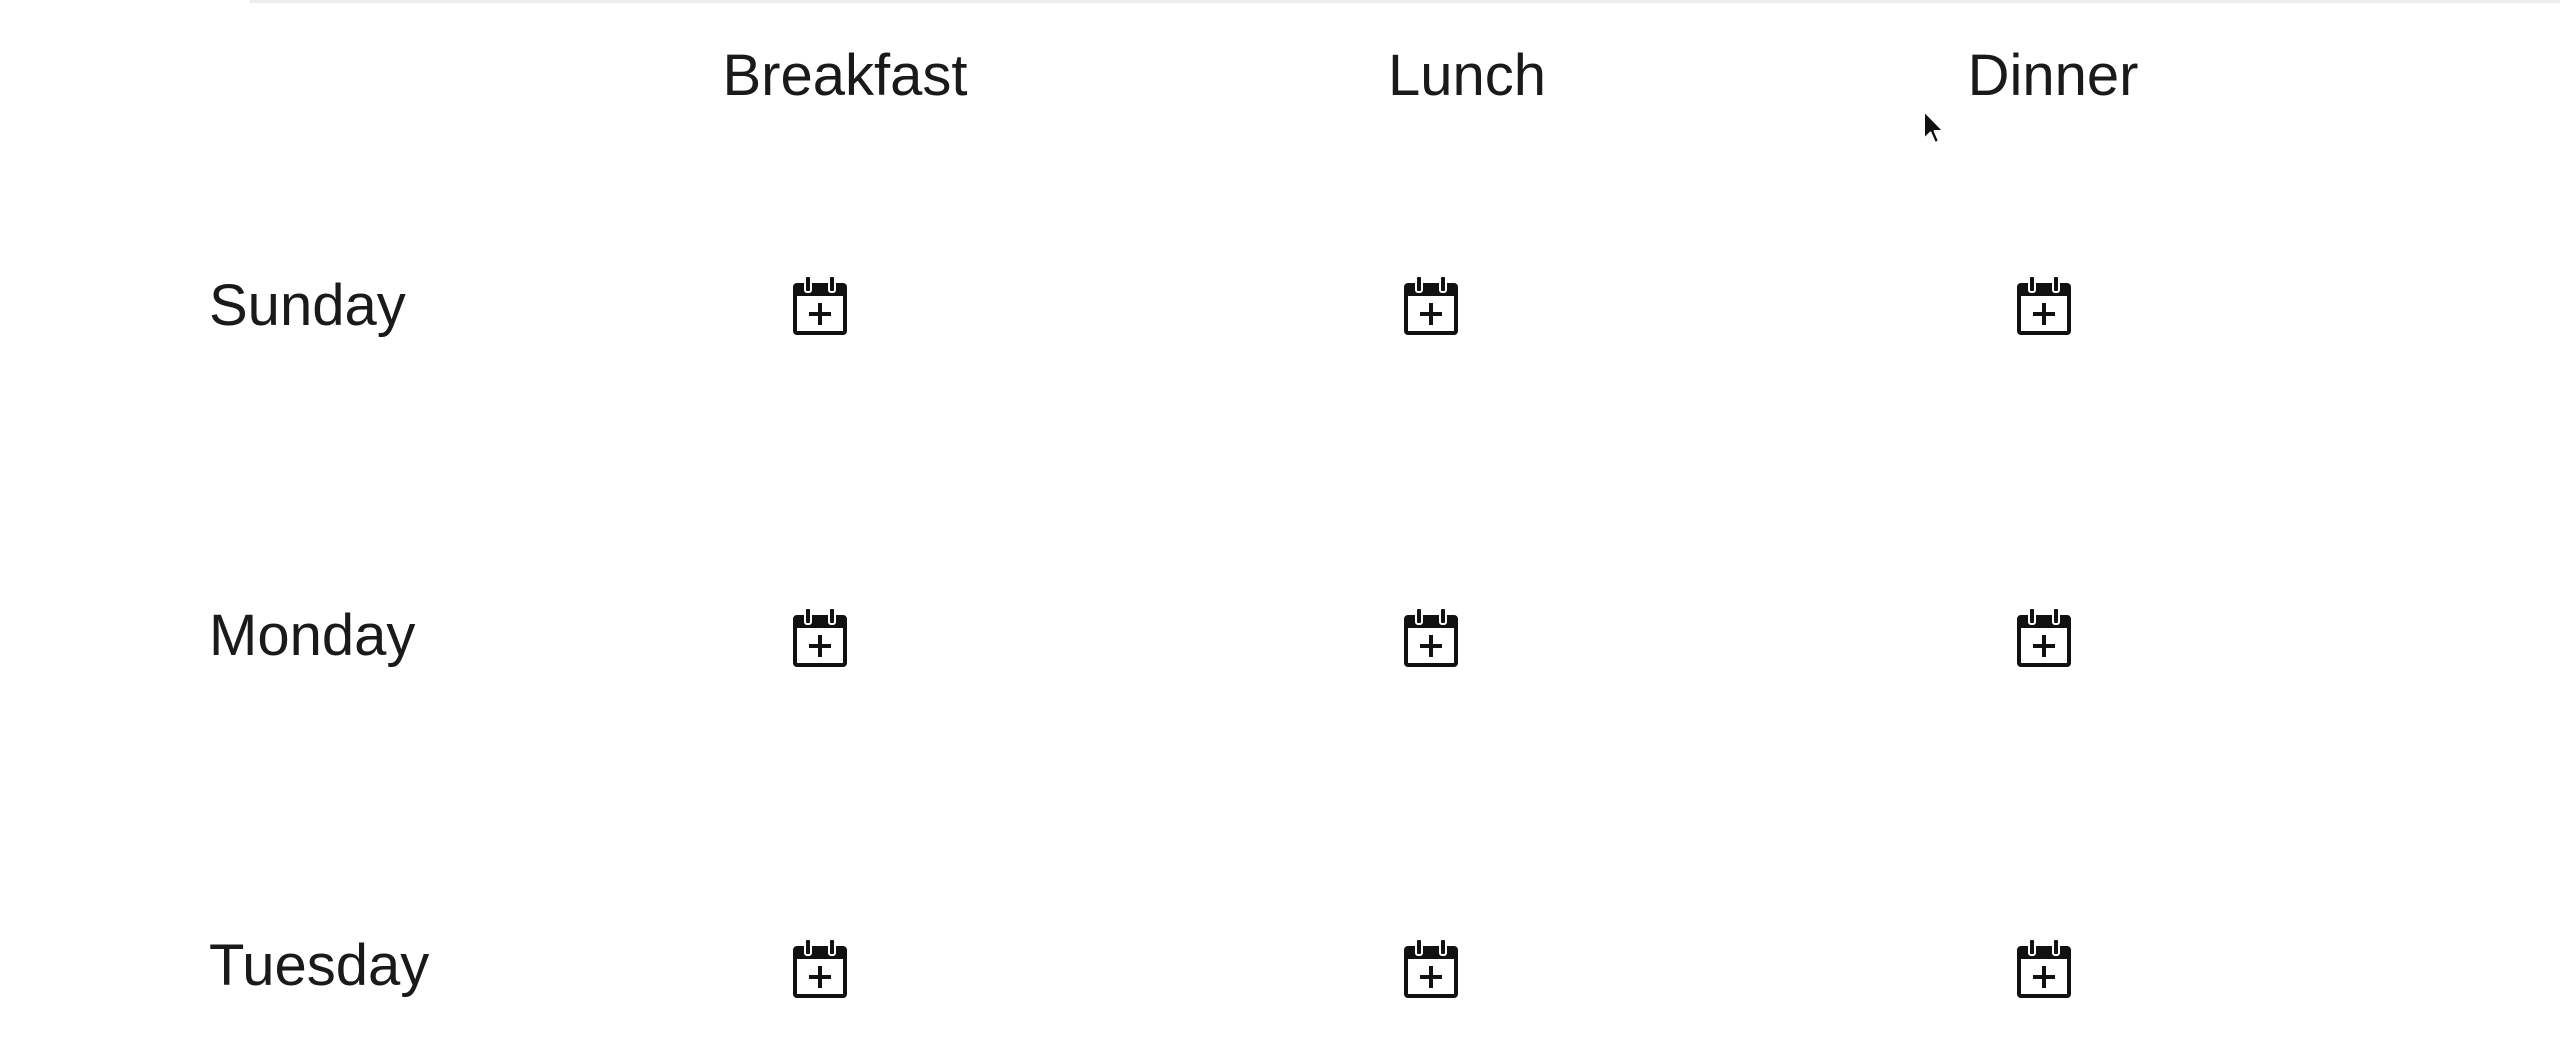  I want to click on add-tuesday-dinner-button, so click(2044, 969).